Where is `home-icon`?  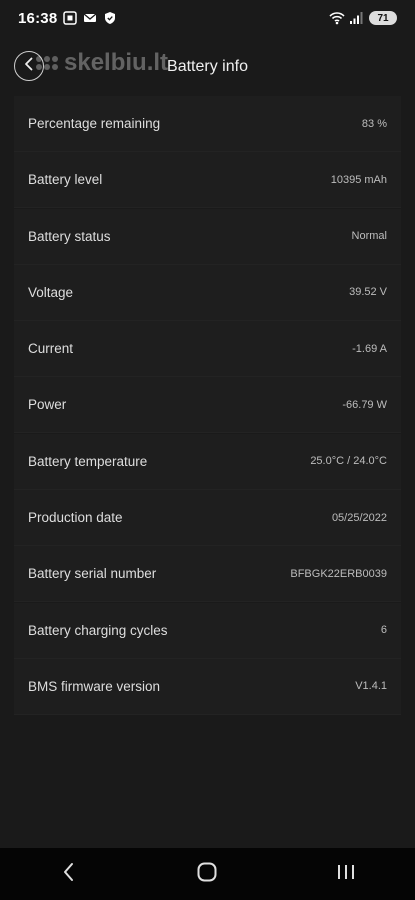 home-icon is located at coordinates (207, 874).